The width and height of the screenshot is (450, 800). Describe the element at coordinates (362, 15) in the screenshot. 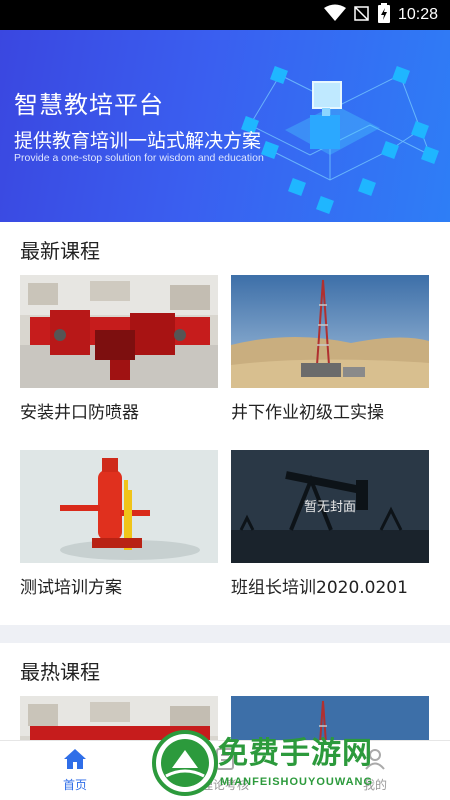

I see `no-signal-icon` at that location.